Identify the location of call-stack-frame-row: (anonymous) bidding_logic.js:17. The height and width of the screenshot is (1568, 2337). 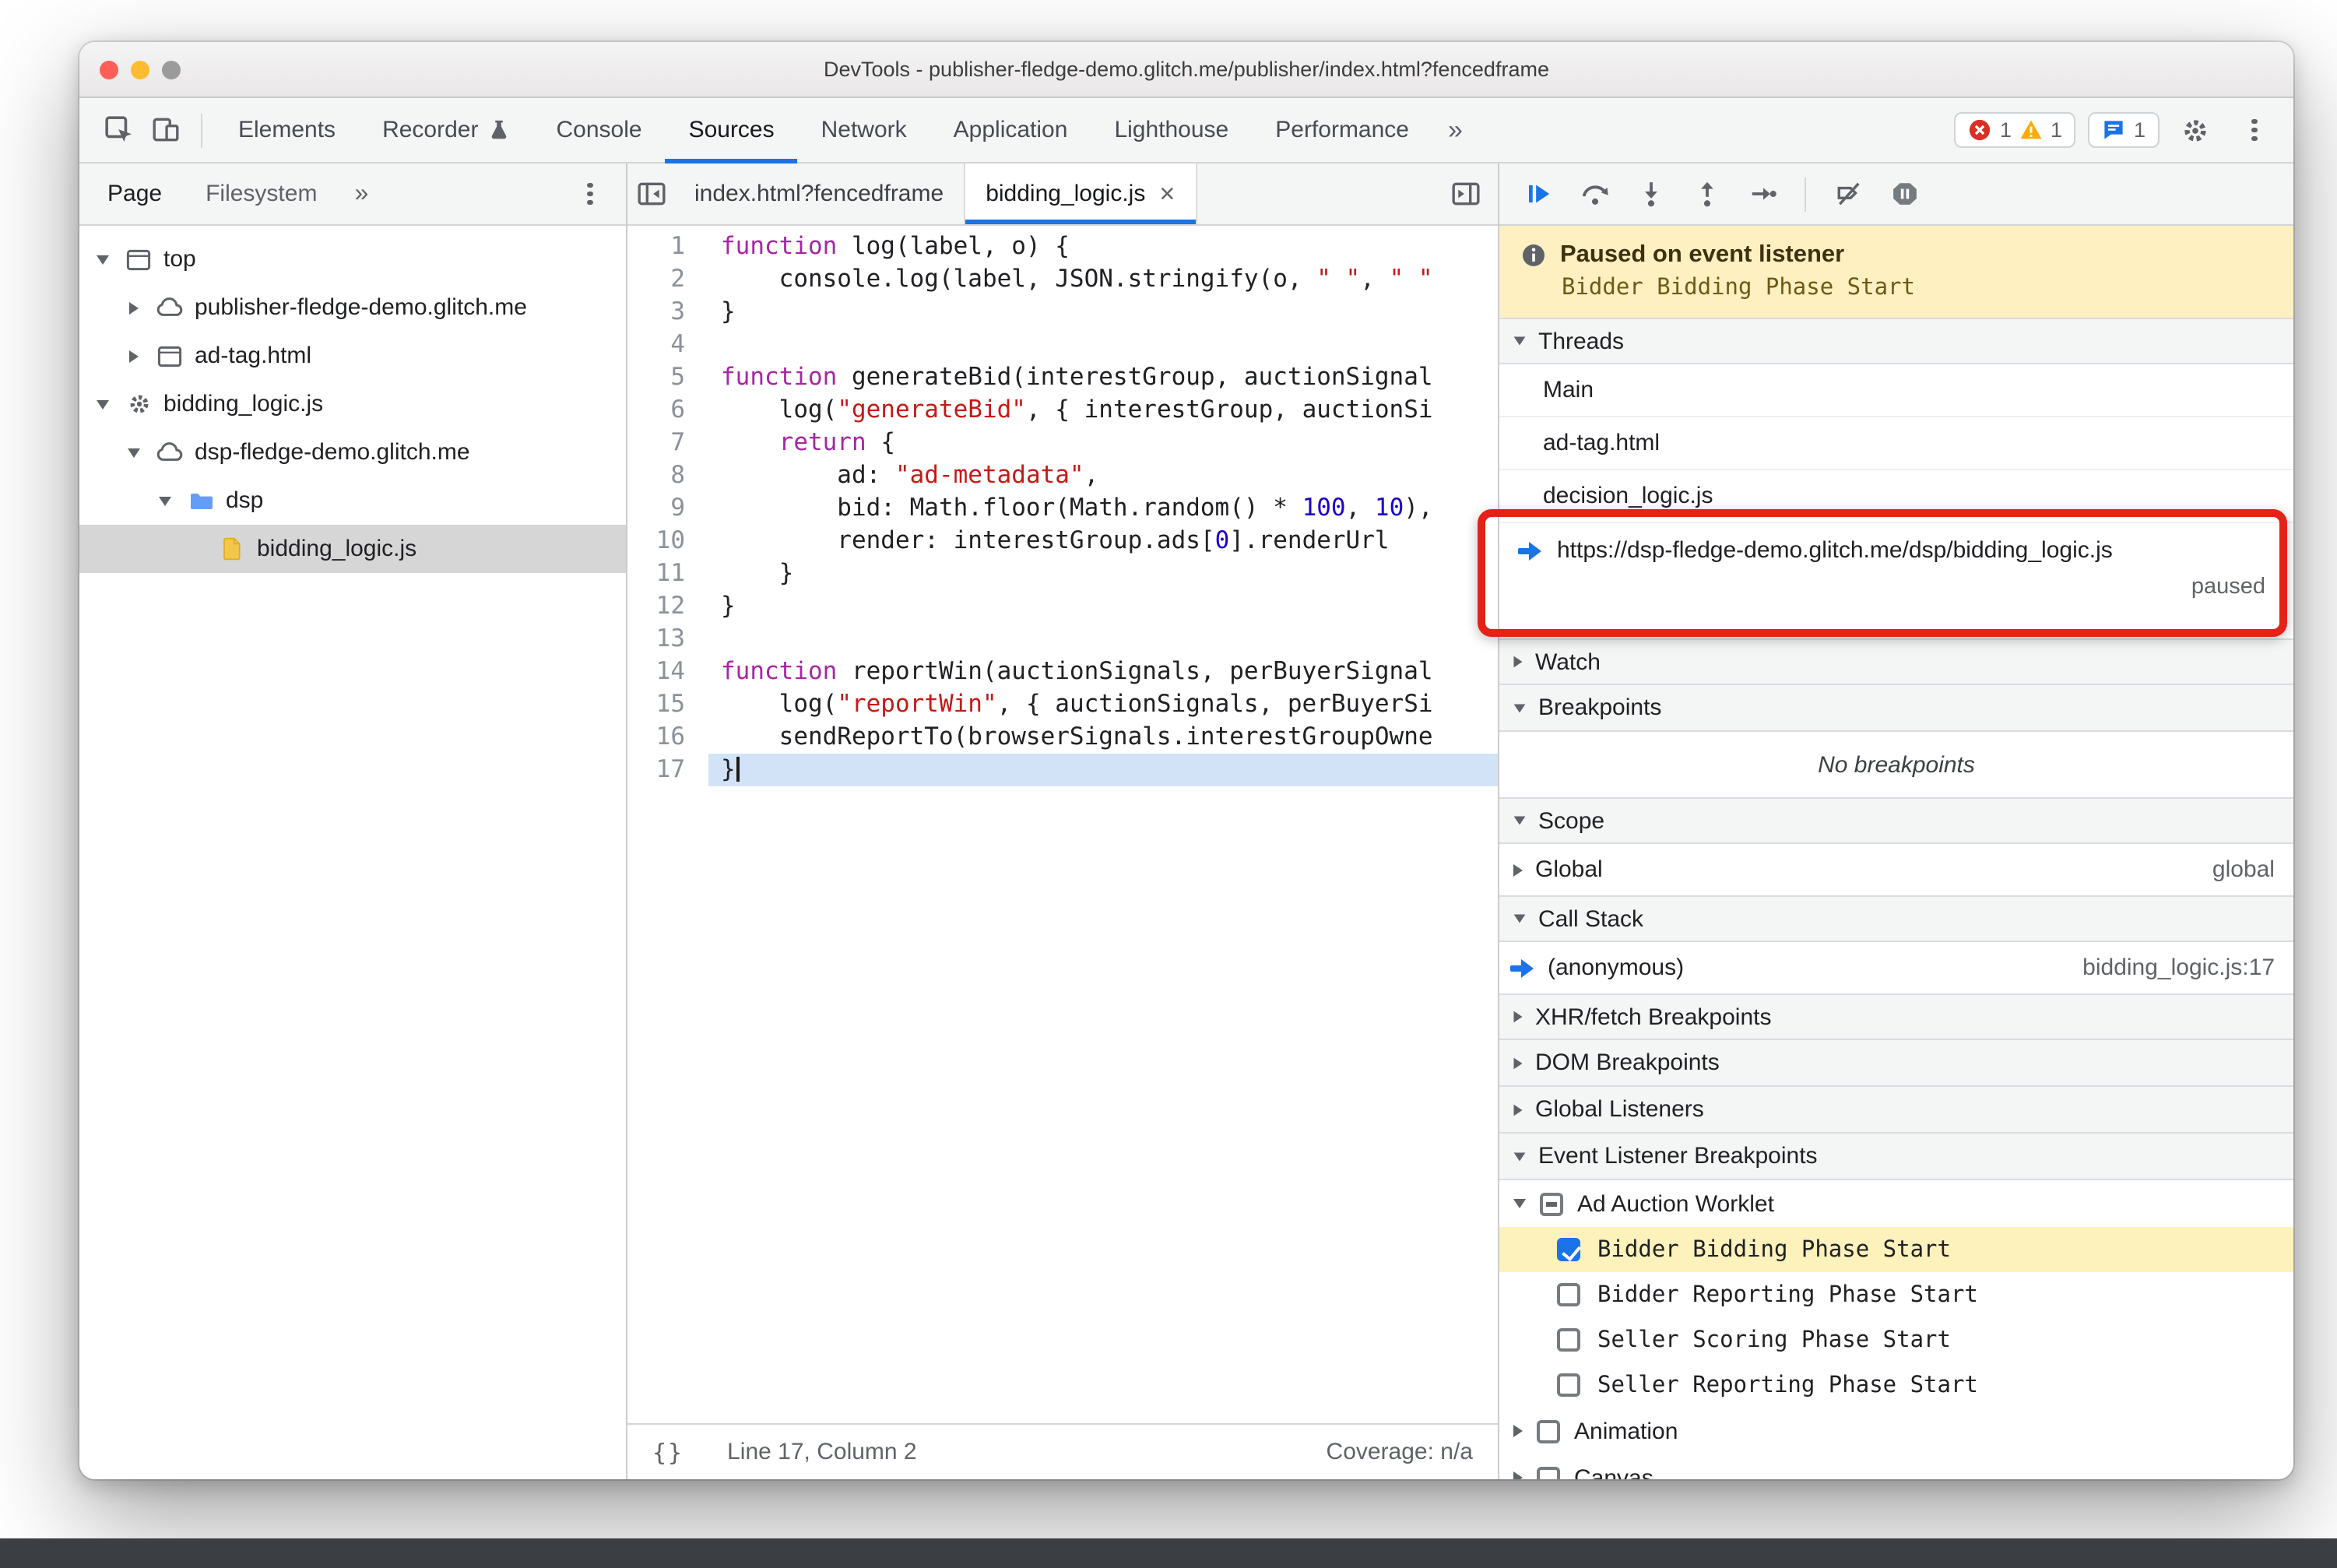
(1896, 967).